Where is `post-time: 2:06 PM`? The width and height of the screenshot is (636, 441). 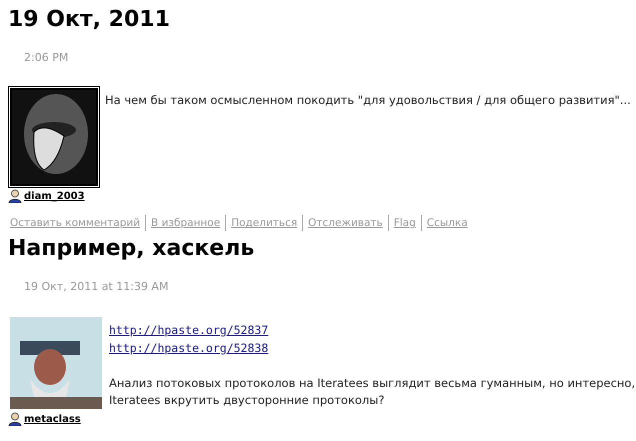
post-time: 2:06 PM is located at coordinates (47, 57).